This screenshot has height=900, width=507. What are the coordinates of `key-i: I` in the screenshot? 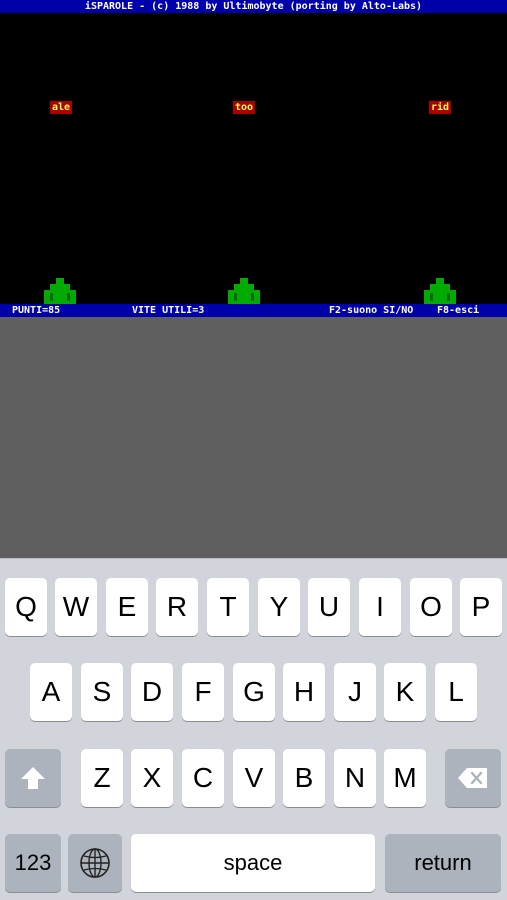 It's located at (380, 607).